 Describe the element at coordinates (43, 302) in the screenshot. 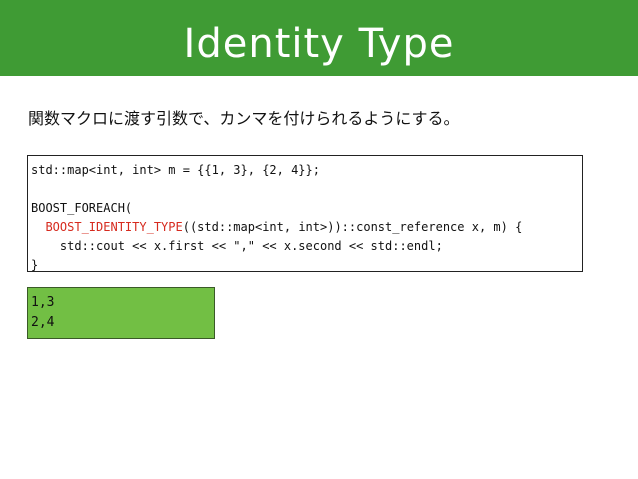

I see `output-line-1: 1,3` at that location.